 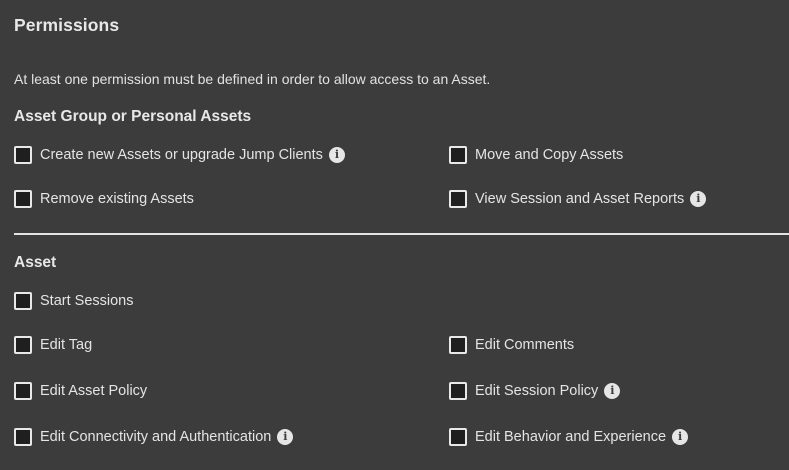 I want to click on perm-view-reports: View Session and Asset Reports i, so click(x=578, y=199).